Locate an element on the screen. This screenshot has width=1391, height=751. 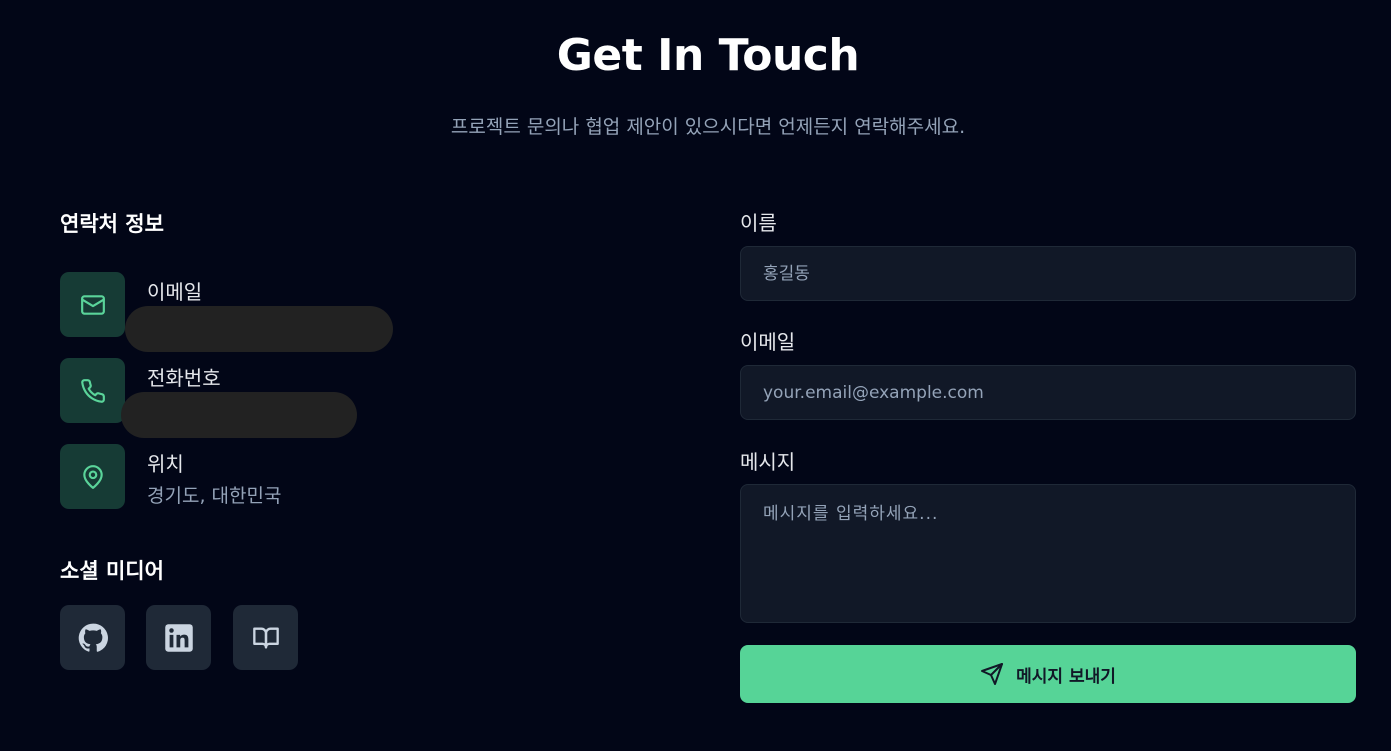
email-field is located at coordinates (1048, 392).